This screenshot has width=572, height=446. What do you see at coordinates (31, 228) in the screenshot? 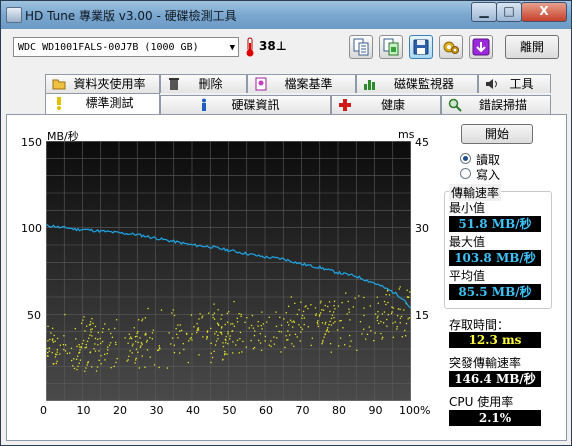
I see `y-tick-label: 100` at bounding box center [31, 228].